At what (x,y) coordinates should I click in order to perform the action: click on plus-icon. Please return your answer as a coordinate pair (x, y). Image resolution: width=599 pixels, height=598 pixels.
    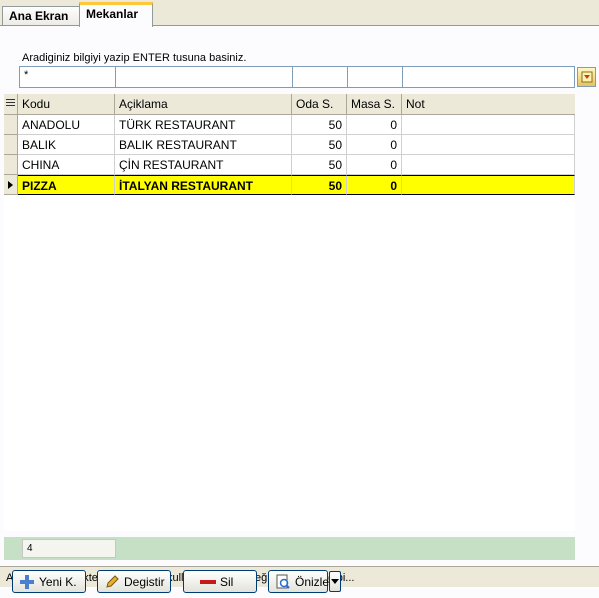
    Looking at the image, I should click on (27, 582).